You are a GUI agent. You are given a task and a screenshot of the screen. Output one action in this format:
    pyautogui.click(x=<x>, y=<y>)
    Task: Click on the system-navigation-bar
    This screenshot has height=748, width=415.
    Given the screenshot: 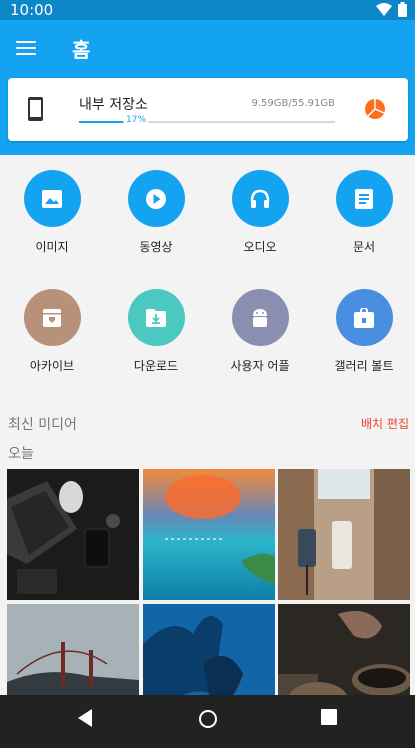 What is the action you would take?
    pyautogui.click(x=207, y=721)
    